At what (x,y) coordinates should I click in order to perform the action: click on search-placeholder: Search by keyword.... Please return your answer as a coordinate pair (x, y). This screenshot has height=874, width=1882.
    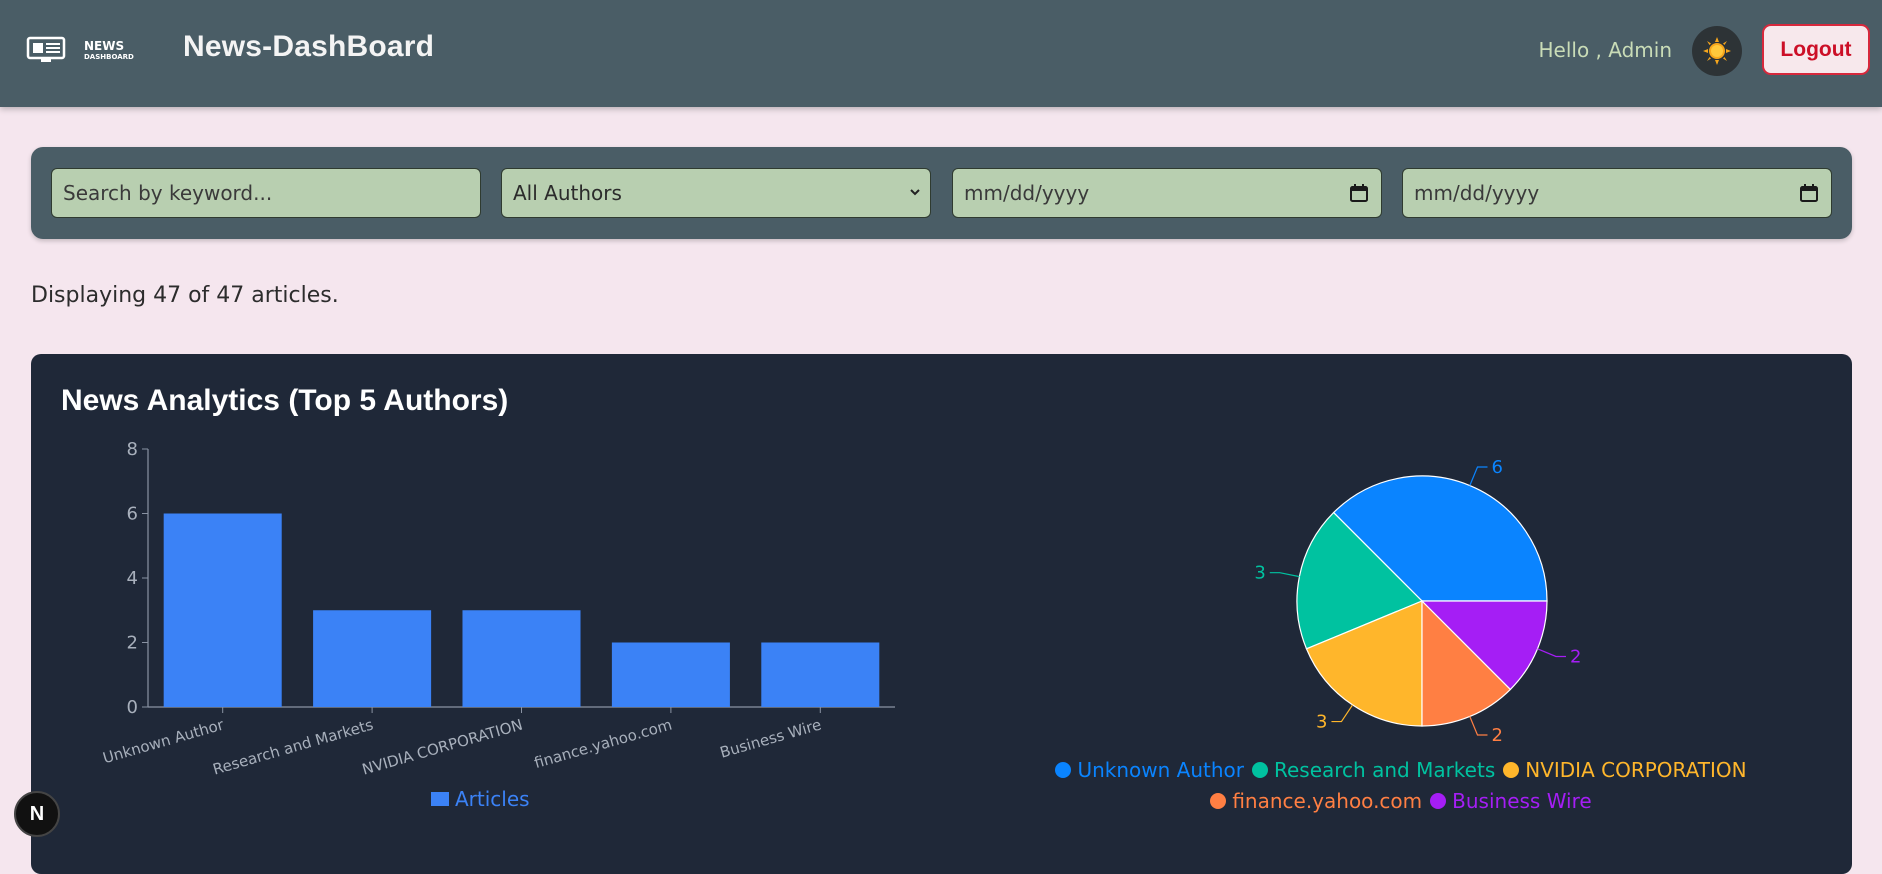
    Looking at the image, I should click on (168, 193).